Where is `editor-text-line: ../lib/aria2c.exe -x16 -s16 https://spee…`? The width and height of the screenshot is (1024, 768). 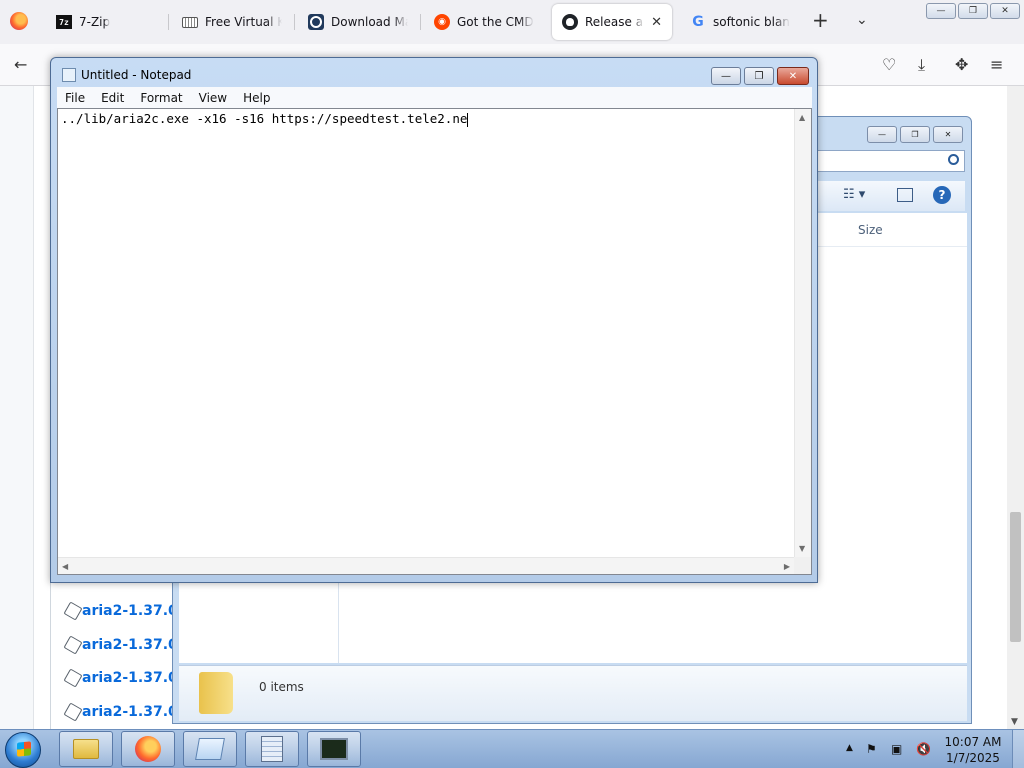 editor-text-line: ../lib/aria2c.exe -x16 -s16 https://spee… is located at coordinates (265, 119).